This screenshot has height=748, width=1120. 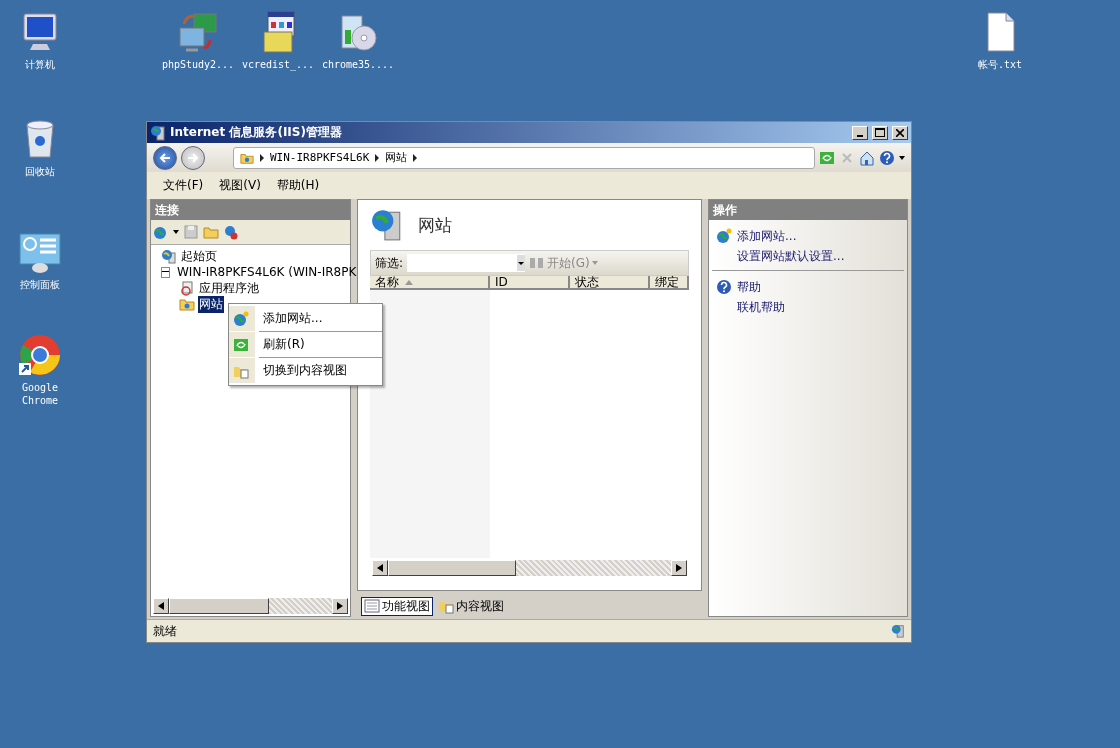 What do you see at coordinates (240, 185) in the screenshot?
I see `menu-item: 视图(V)` at bounding box center [240, 185].